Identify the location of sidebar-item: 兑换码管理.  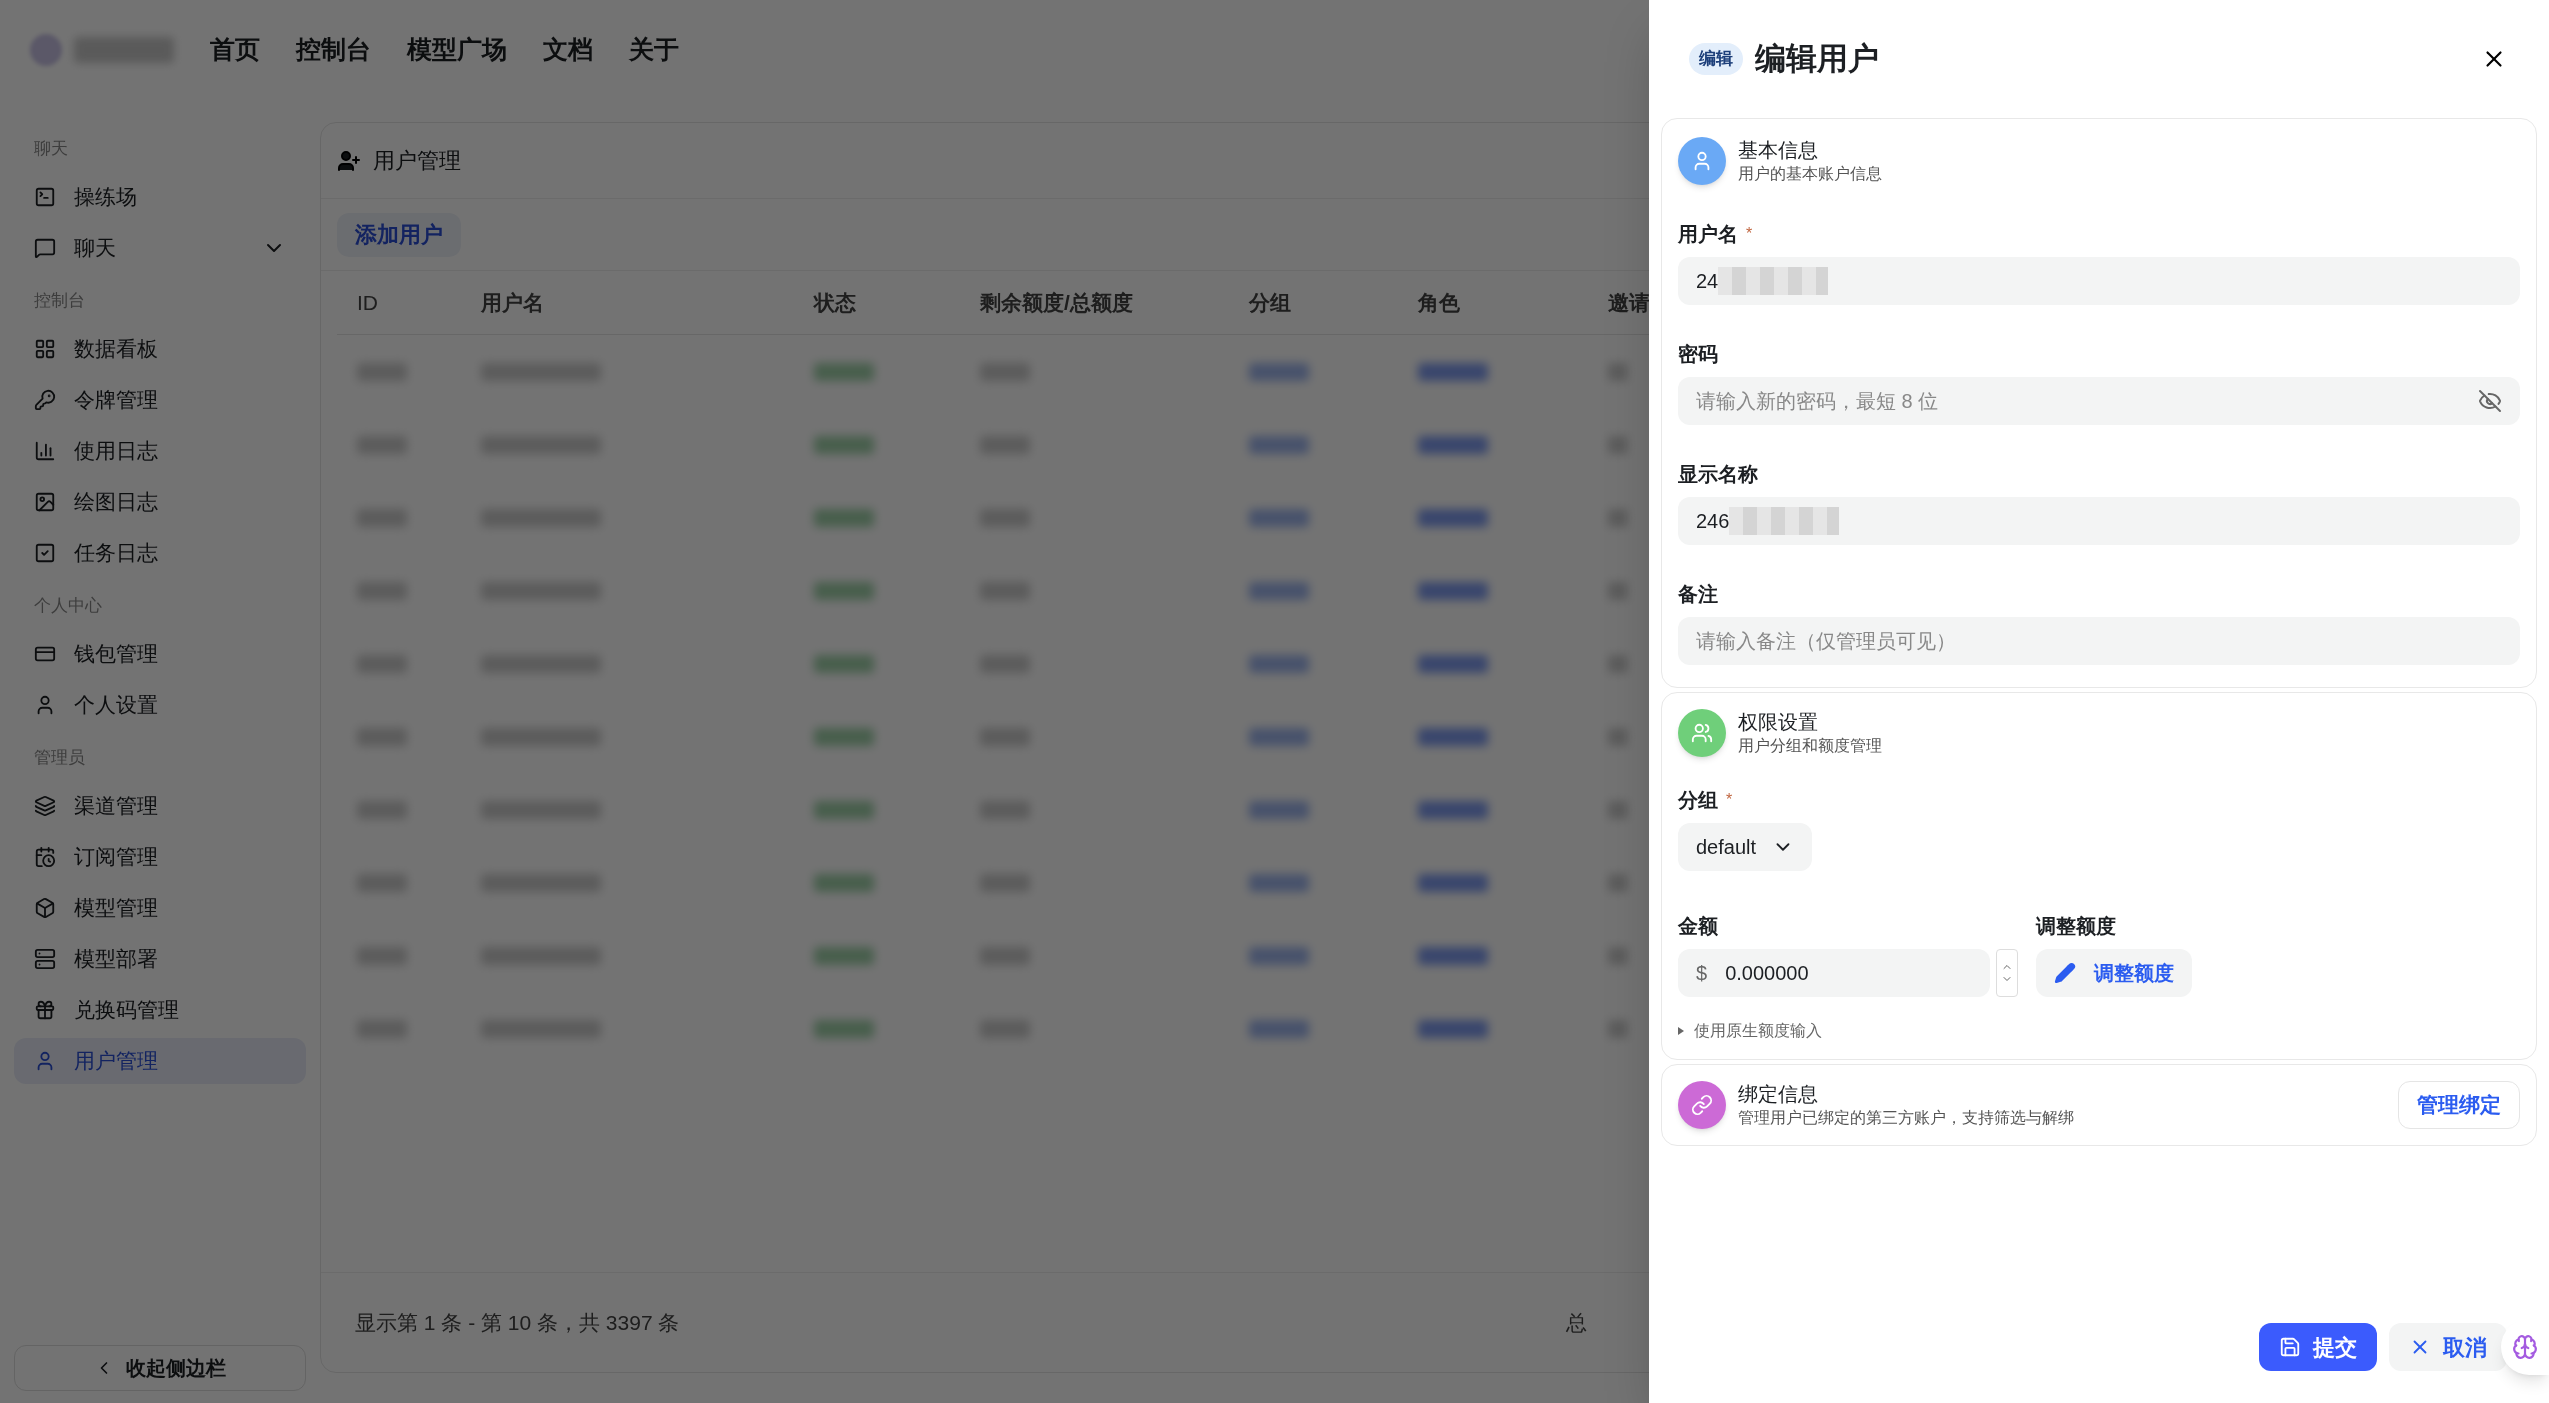
(160, 1010).